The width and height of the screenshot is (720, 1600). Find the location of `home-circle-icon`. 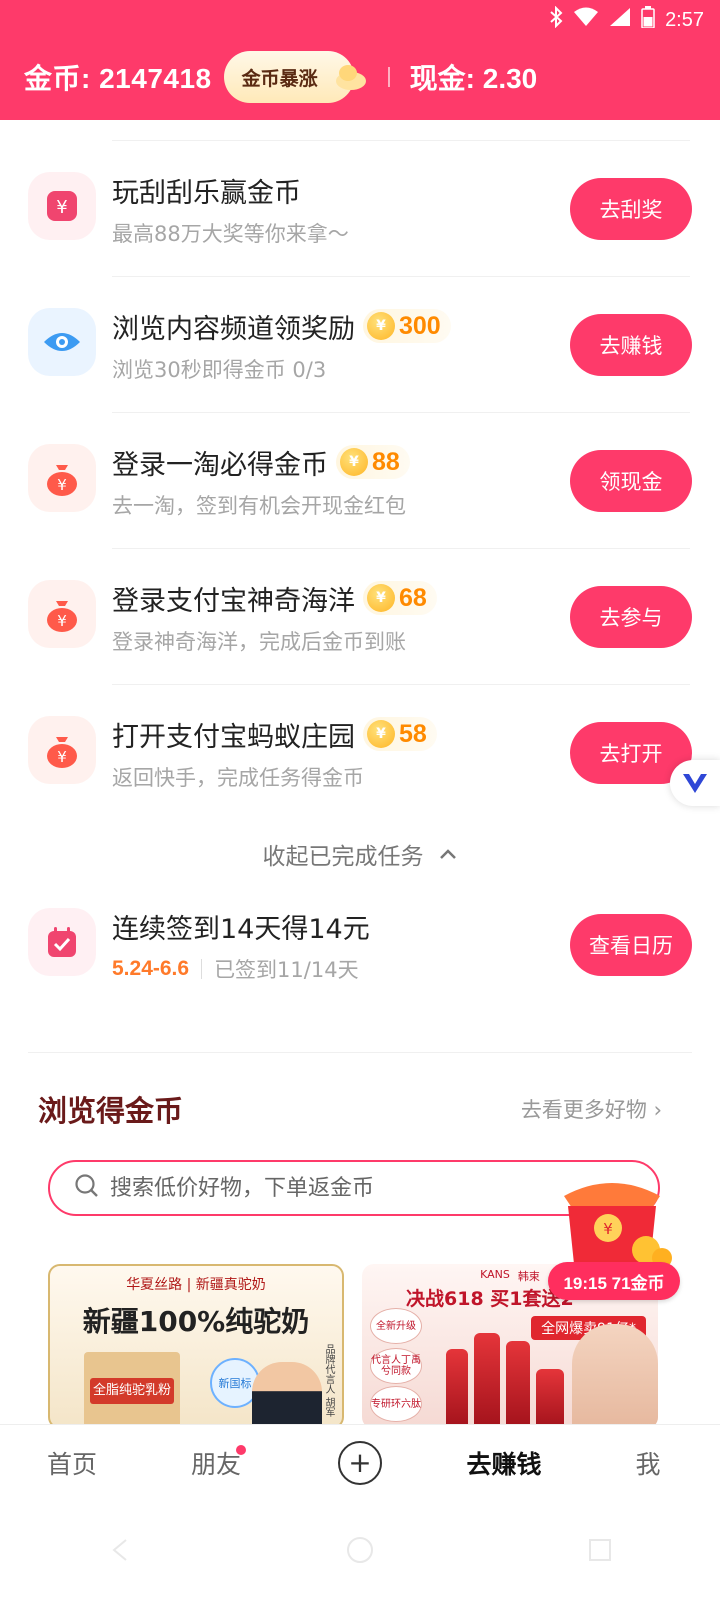

home-circle-icon is located at coordinates (360, 1550).